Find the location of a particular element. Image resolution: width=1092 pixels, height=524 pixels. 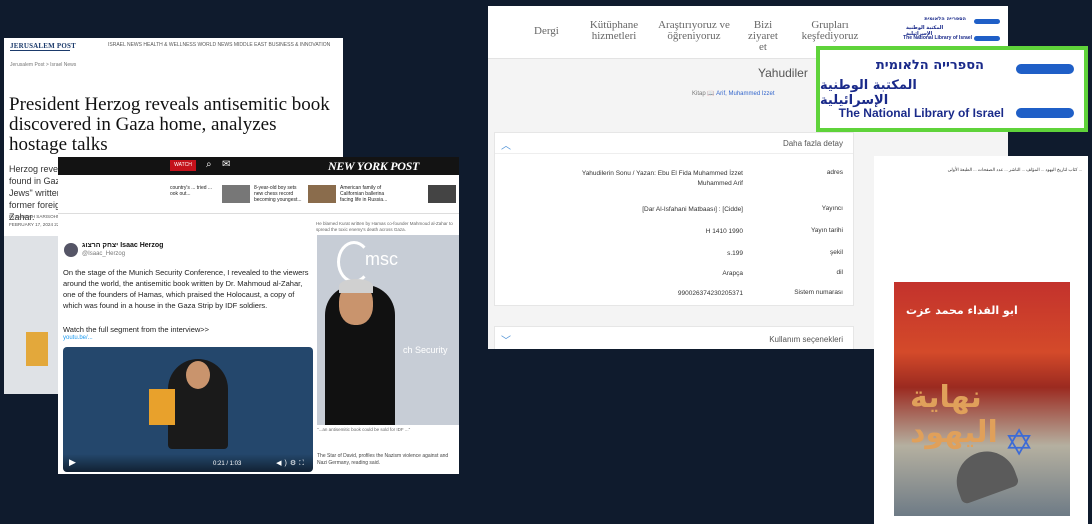

logo-stripe-bottom is located at coordinates (1045, 113).